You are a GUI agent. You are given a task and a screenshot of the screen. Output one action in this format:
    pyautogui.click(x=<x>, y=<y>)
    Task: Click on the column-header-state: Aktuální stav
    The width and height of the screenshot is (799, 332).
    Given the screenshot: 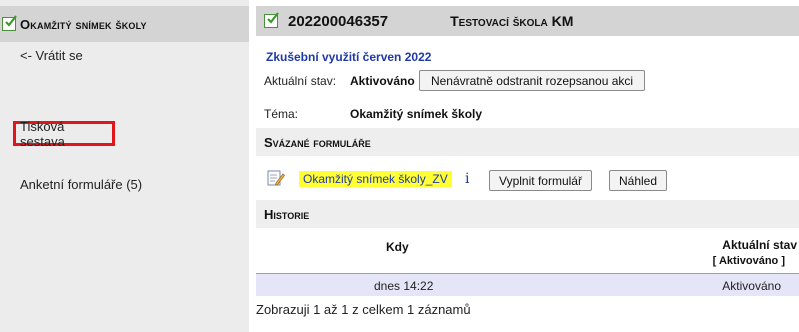 What is the action you would take?
    pyautogui.click(x=759, y=245)
    